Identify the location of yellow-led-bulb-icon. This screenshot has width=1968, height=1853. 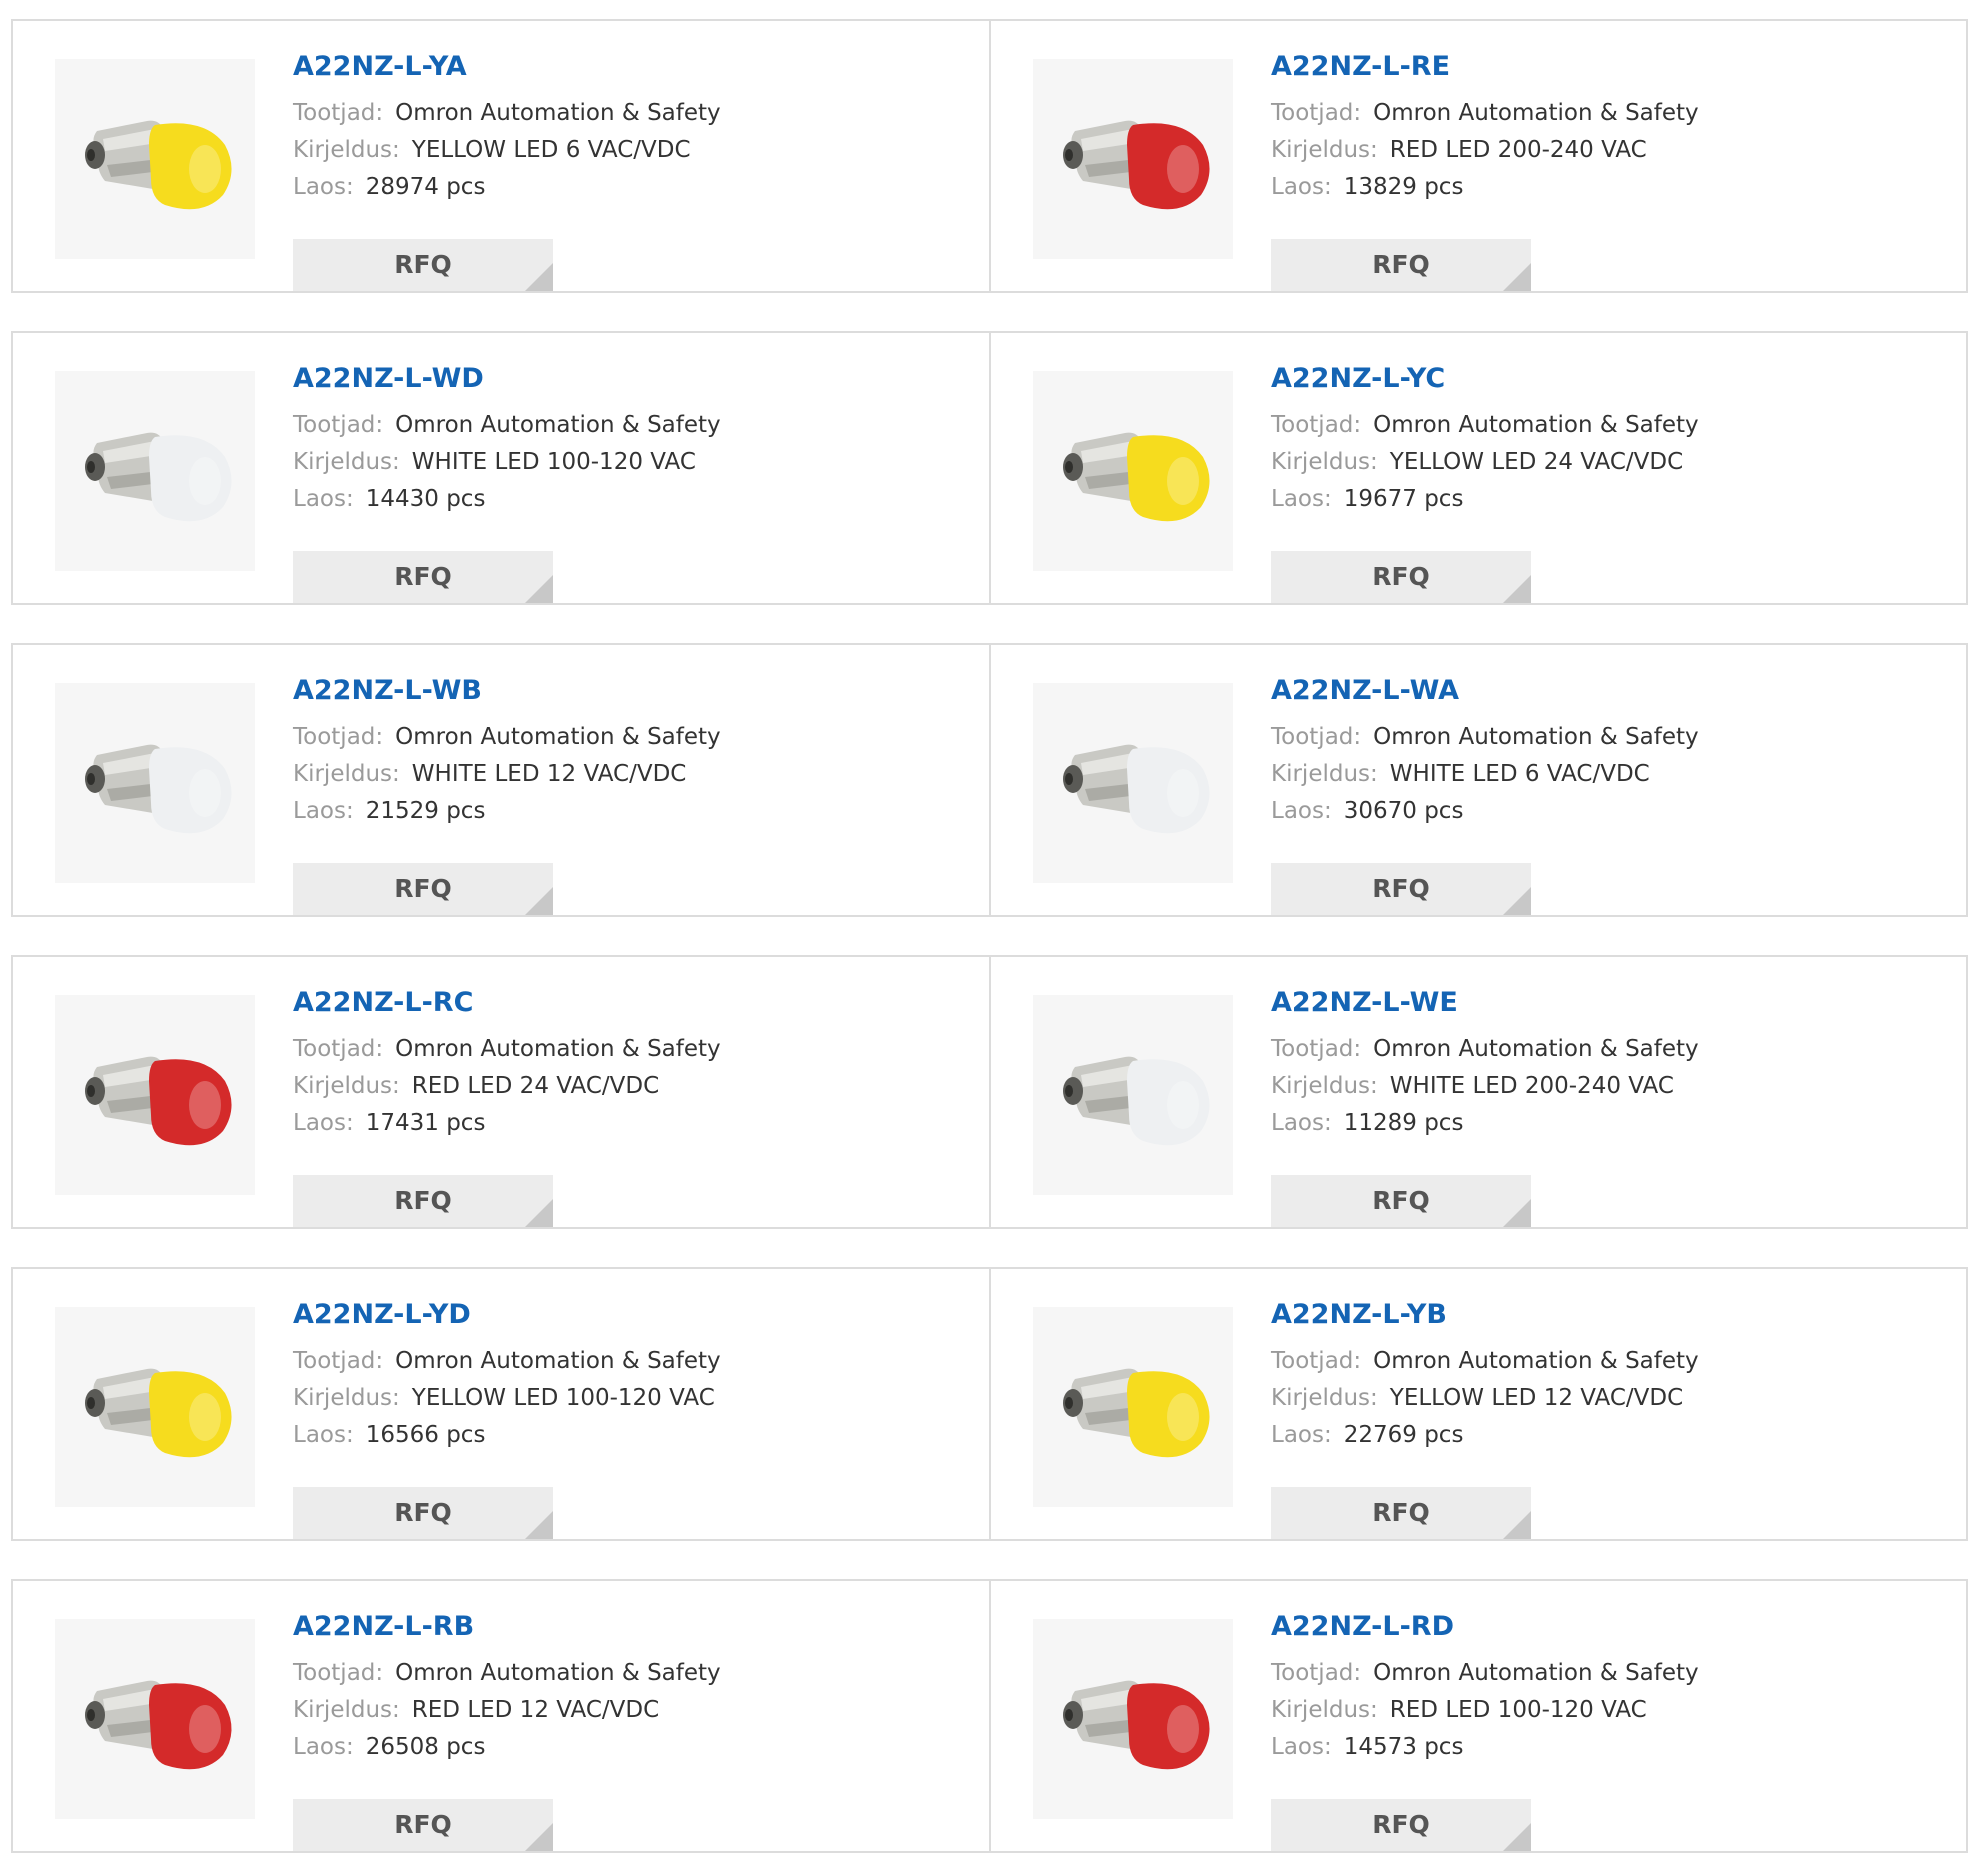
(1136, 1413).